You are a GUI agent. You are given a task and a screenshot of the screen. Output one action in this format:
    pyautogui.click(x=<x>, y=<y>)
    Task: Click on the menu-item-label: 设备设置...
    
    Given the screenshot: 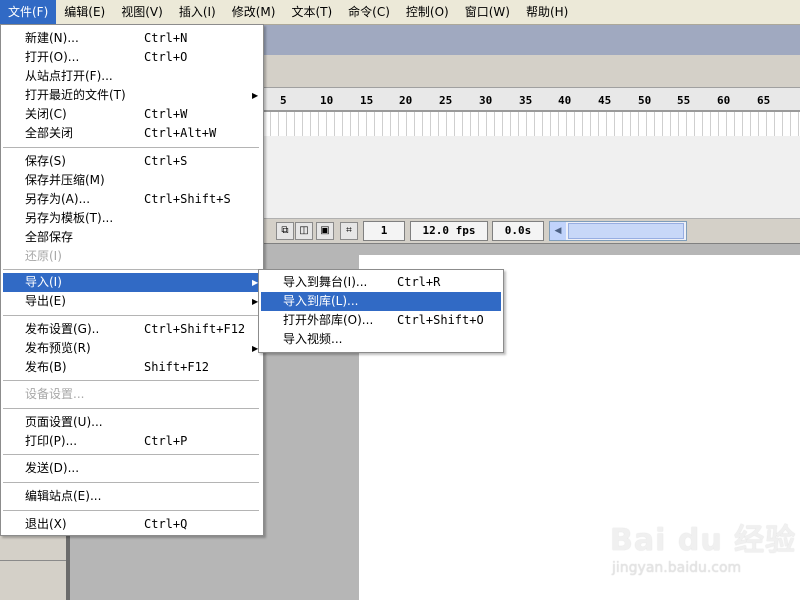 What is the action you would take?
    pyautogui.click(x=55, y=394)
    